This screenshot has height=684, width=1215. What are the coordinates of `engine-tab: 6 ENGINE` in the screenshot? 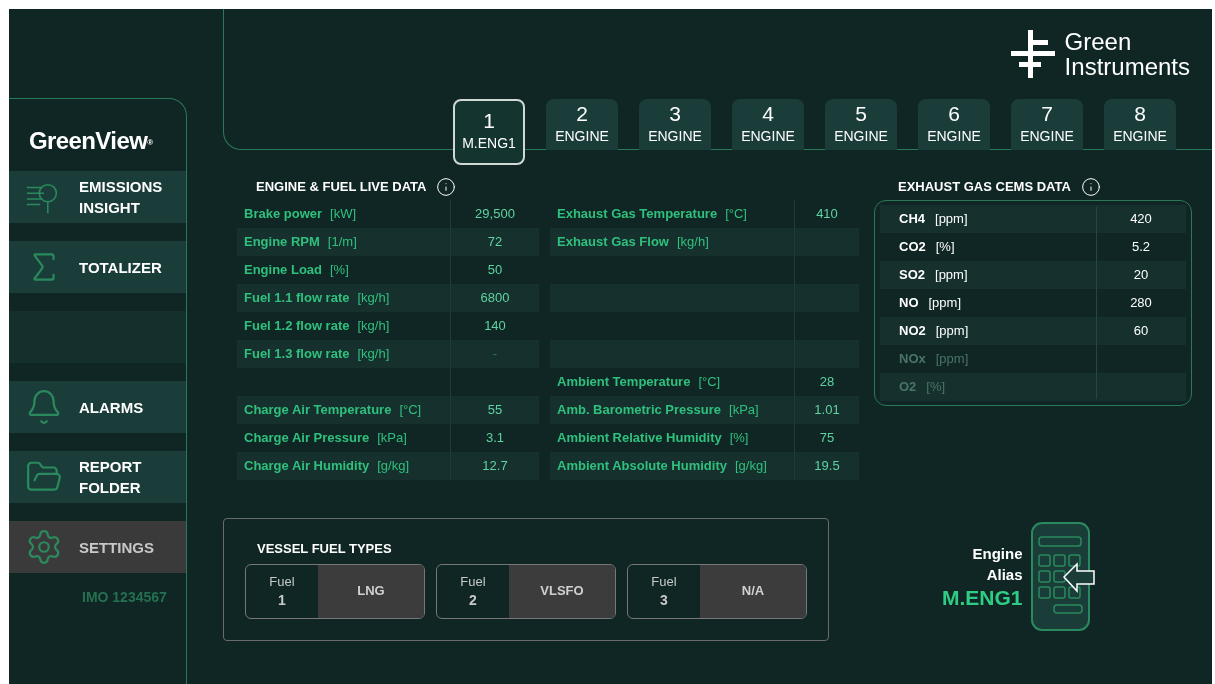 It's located at (954, 124).